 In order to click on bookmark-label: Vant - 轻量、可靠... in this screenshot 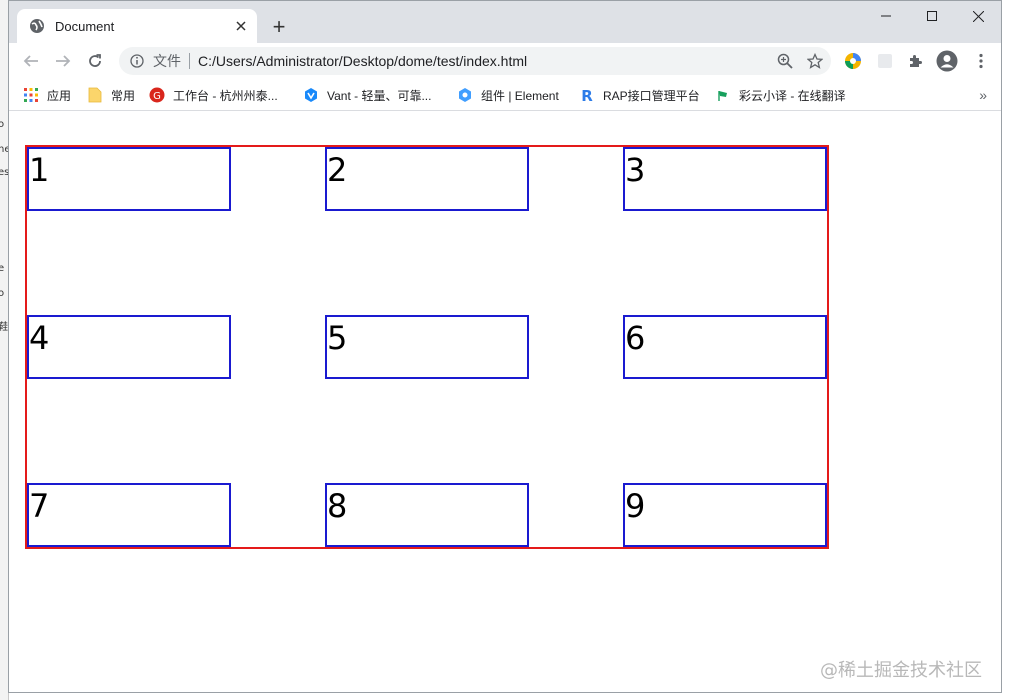, I will do `click(379, 95)`.